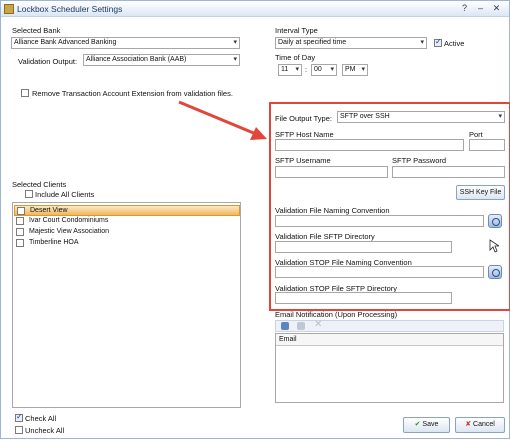 The image size is (510, 440). Describe the element at coordinates (217, 118) in the screenshot. I see `arrow-shaft` at that location.